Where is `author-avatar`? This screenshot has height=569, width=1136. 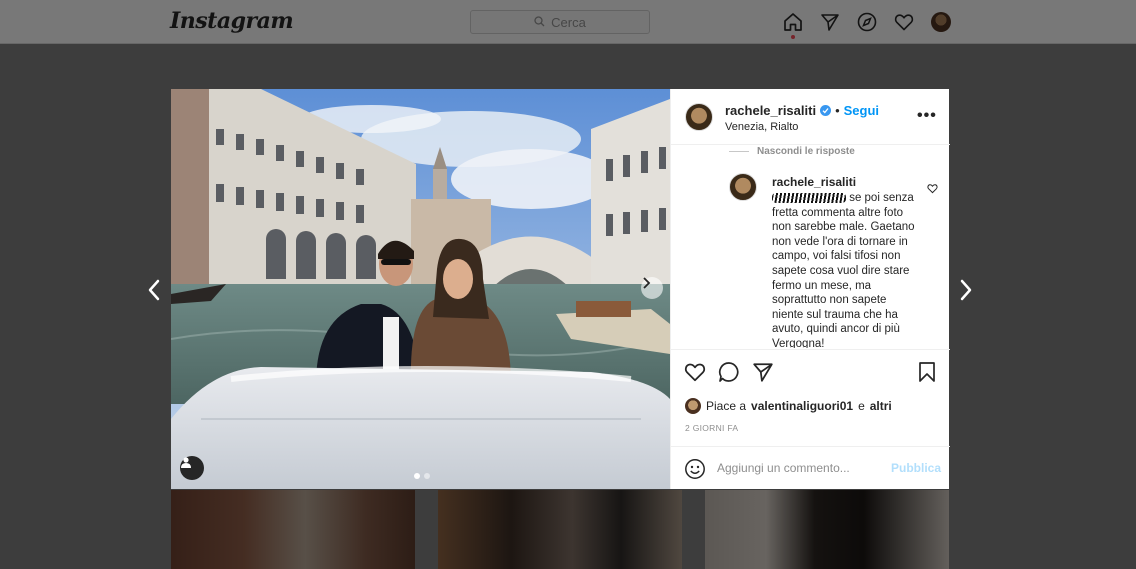 author-avatar is located at coordinates (699, 117).